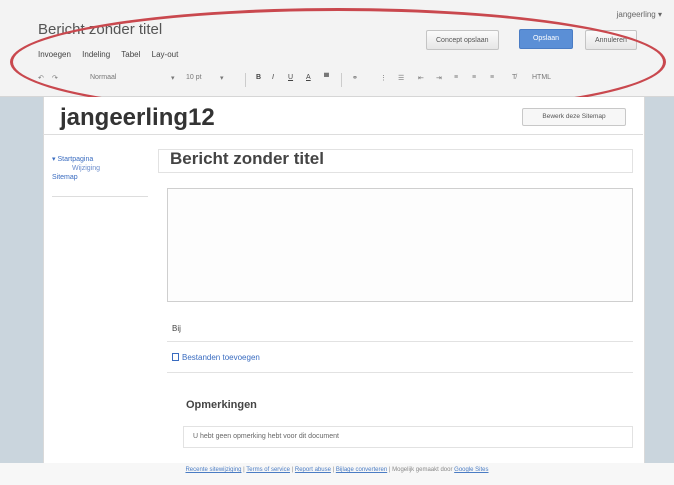  Describe the element at coordinates (474, 77) in the screenshot. I see `align-center-button: ≡` at that location.